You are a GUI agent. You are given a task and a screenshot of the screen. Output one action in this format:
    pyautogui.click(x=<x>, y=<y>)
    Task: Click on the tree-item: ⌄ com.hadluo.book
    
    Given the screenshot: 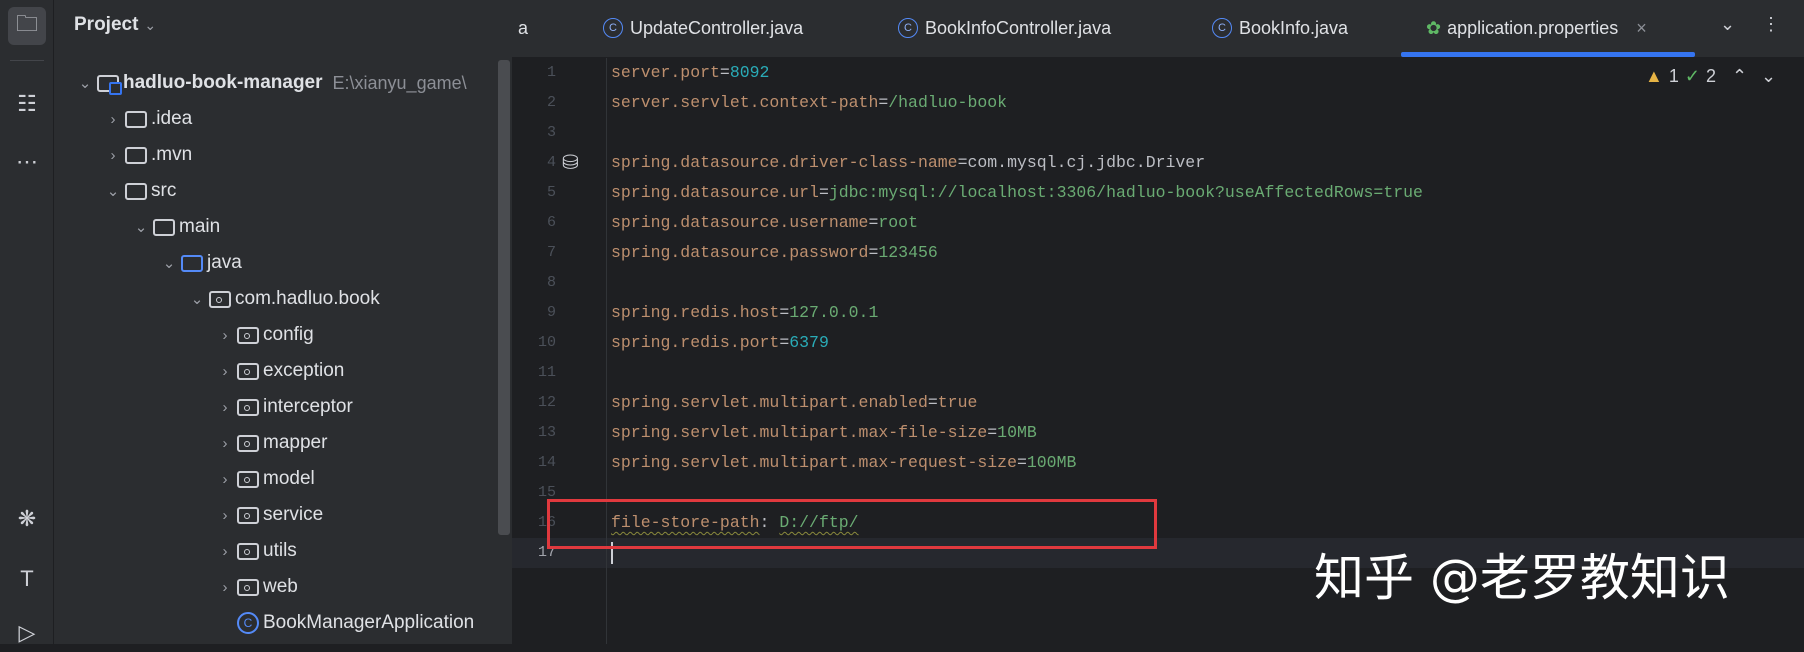 What is the action you would take?
    pyautogui.click(x=282, y=299)
    